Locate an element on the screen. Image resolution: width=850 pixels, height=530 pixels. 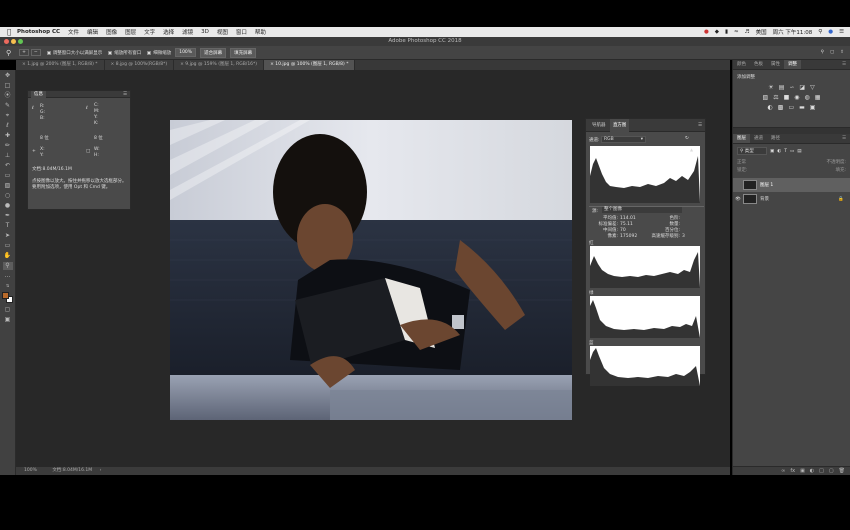
zoom-in-icon: + is located at coordinates (24, 52).